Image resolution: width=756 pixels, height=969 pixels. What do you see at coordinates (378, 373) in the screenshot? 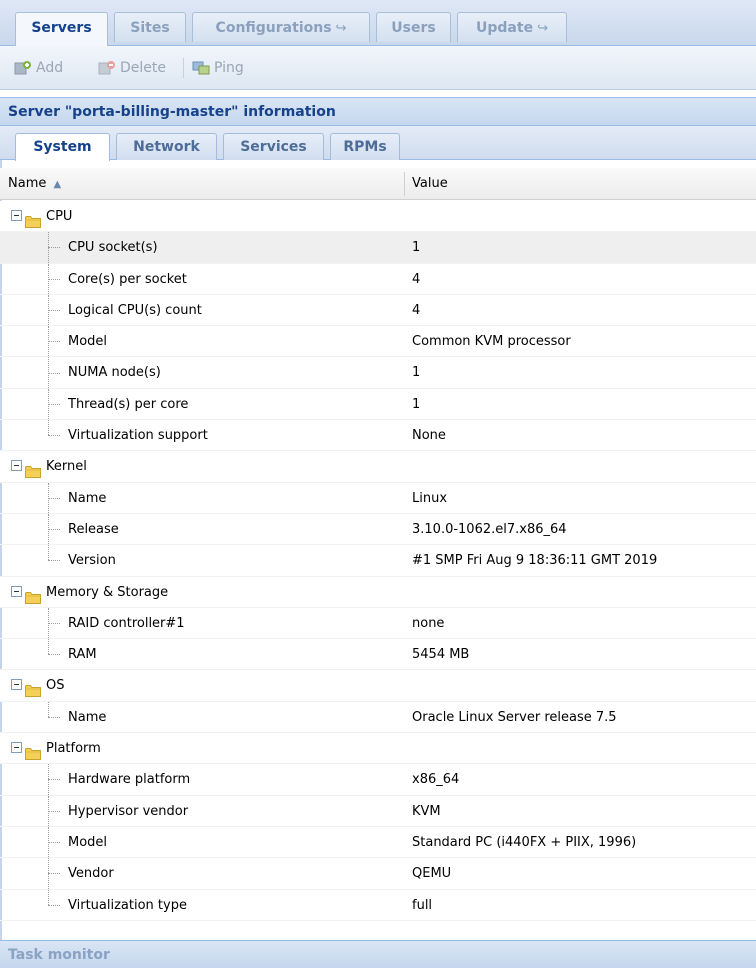
I see `tree-item-row: NUMA node(s) 1` at bounding box center [378, 373].